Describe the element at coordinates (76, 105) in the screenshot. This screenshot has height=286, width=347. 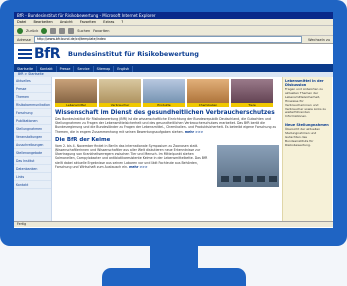
I see `topic-caption: Lebensmittel` at that location.